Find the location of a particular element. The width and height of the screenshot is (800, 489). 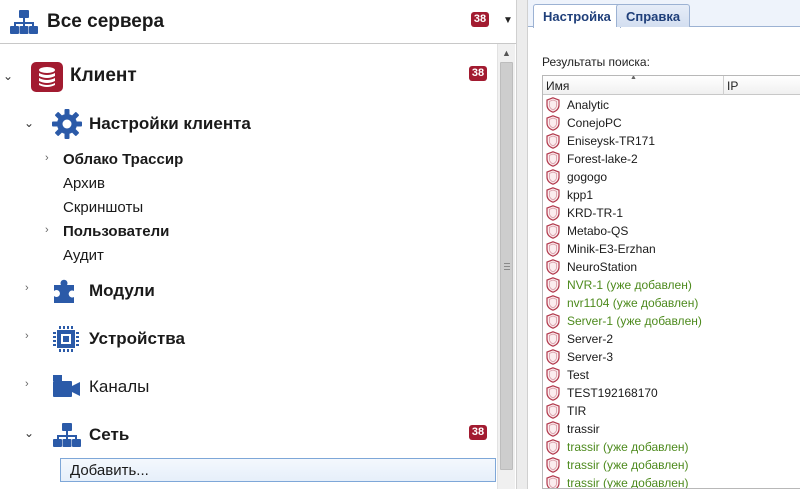

tree-item-cloud: › Облако Трассир is located at coordinates (248, 160).